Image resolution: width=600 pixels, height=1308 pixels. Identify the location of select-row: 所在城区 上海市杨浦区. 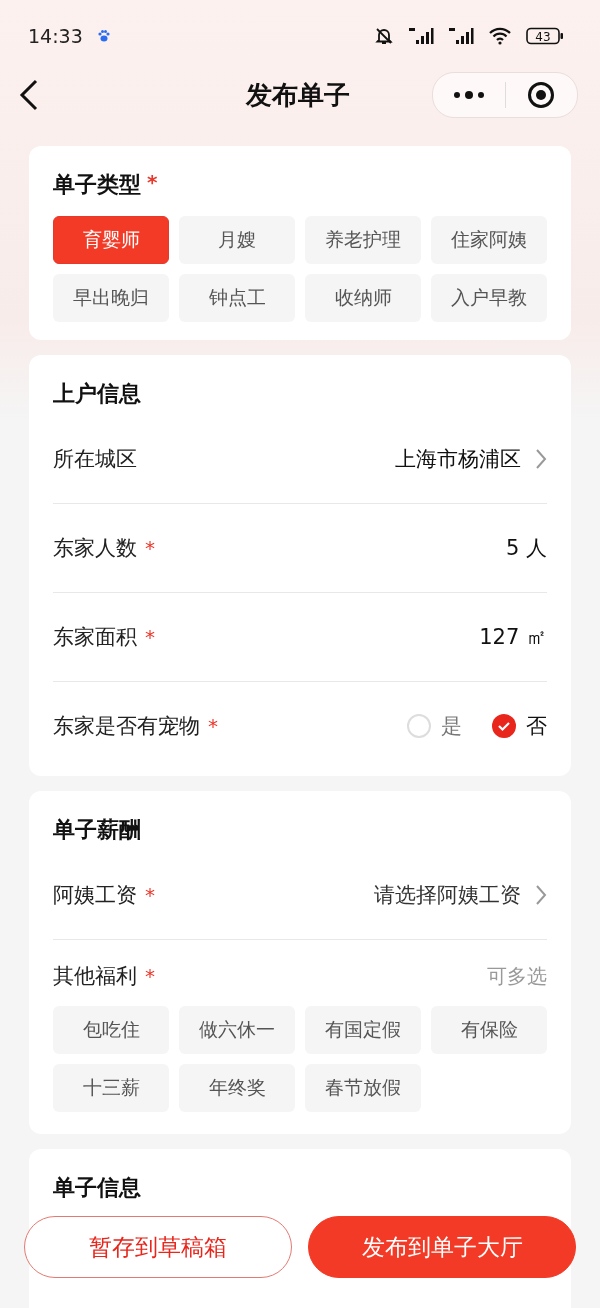
(300, 459).